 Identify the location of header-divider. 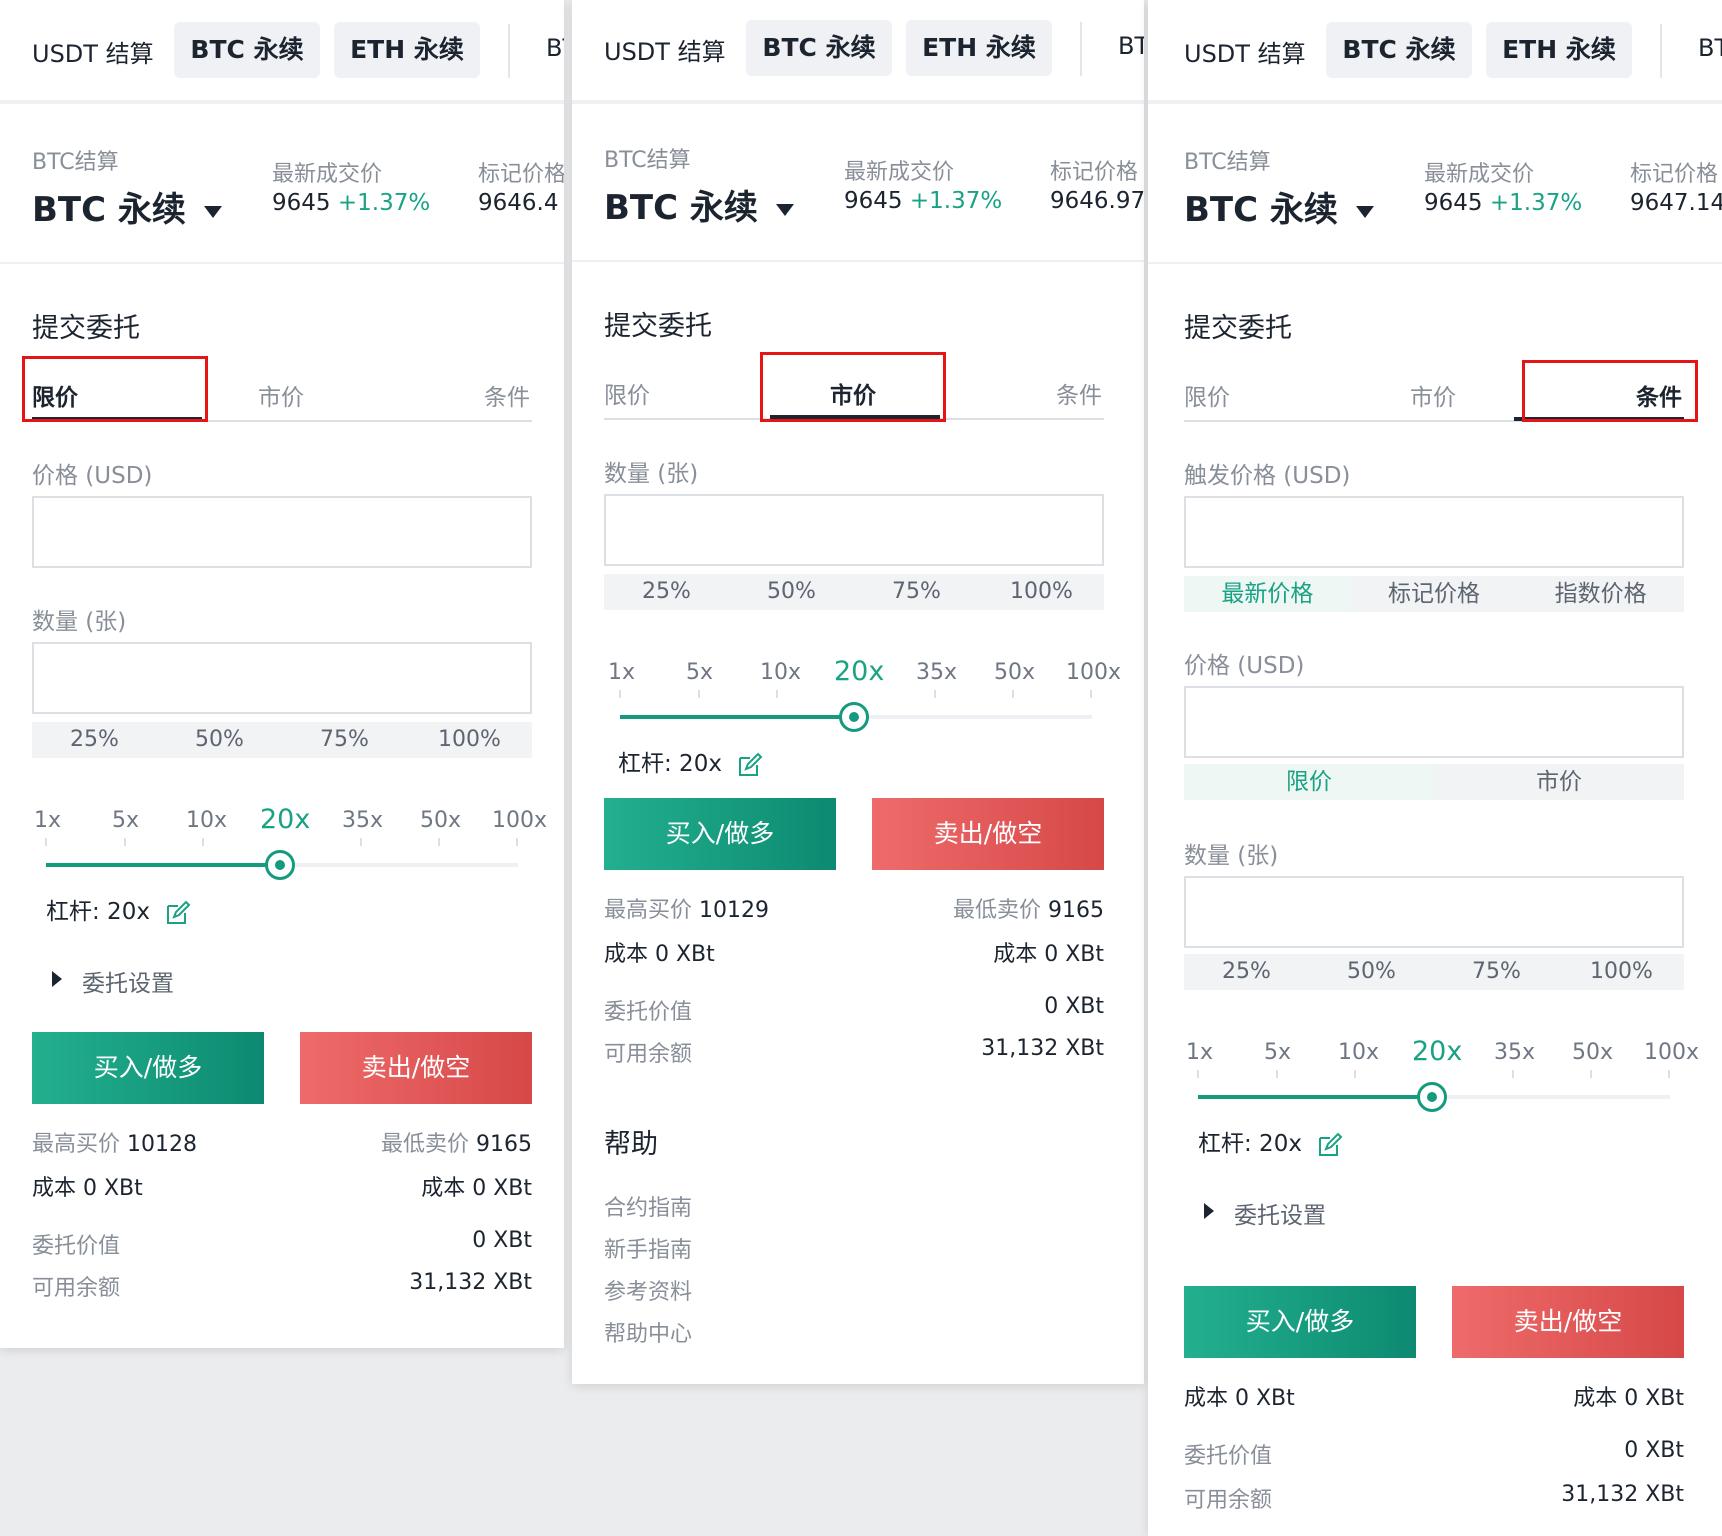
(1435, 263).